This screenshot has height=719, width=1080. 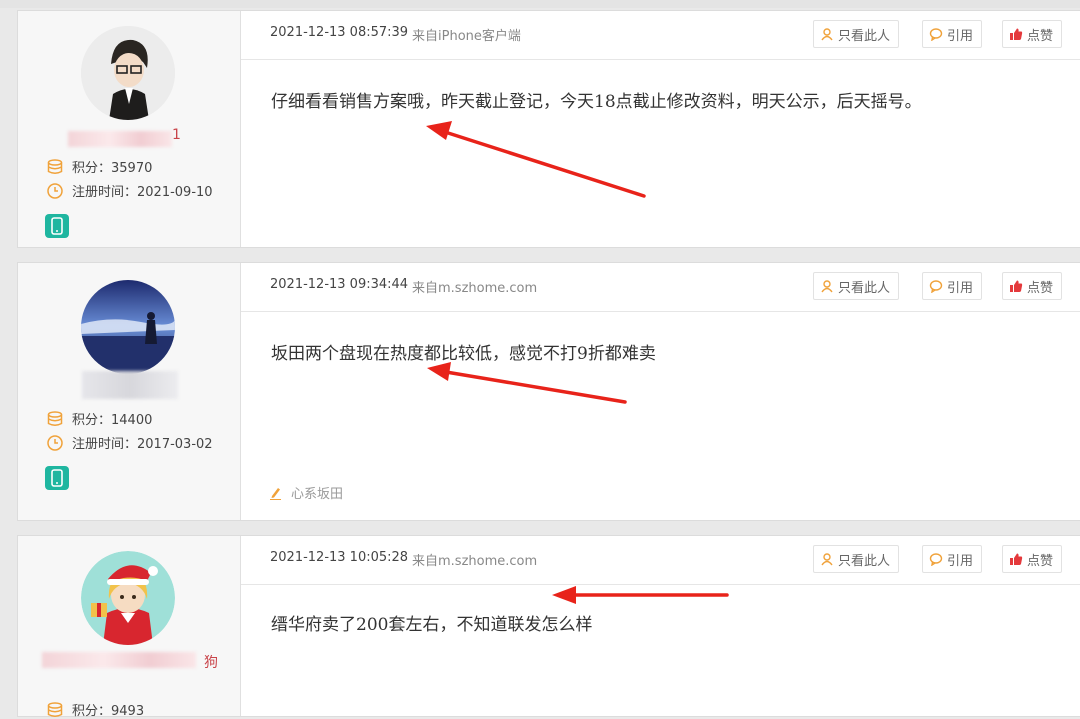 What do you see at coordinates (112, 420) in the screenshot?
I see `points-text: 积分：14400` at bounding box center [112, 420].